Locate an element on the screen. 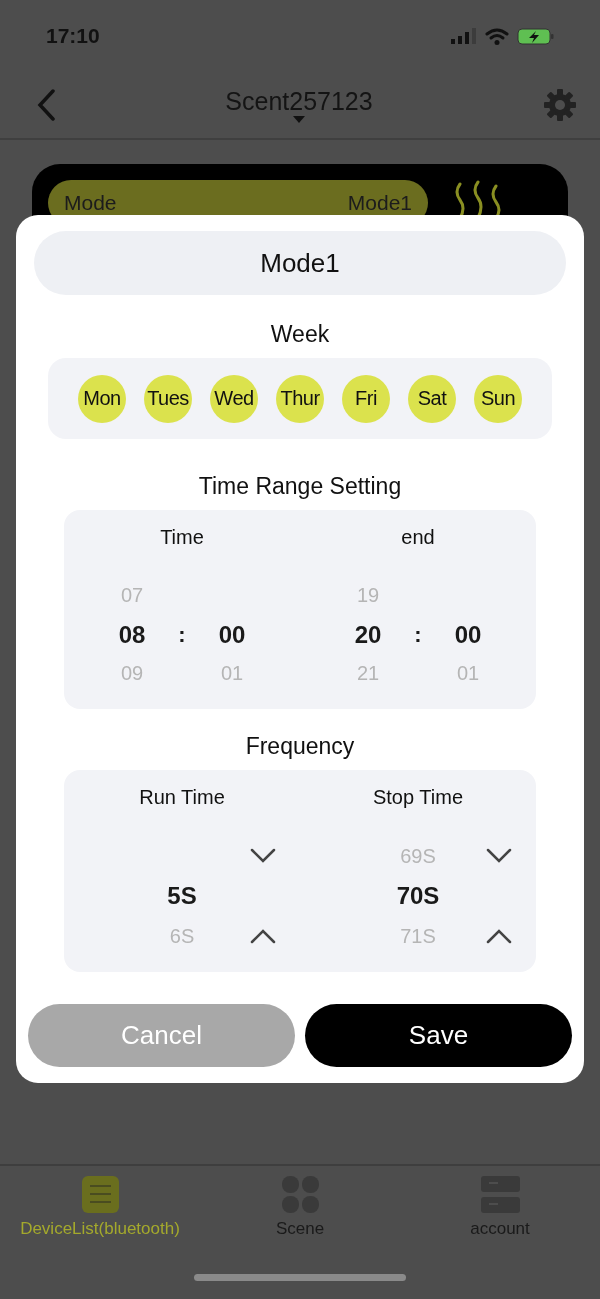 This screenshot has width=600, height=1299. mode-label: Mode is located at coordinates (90, 203).